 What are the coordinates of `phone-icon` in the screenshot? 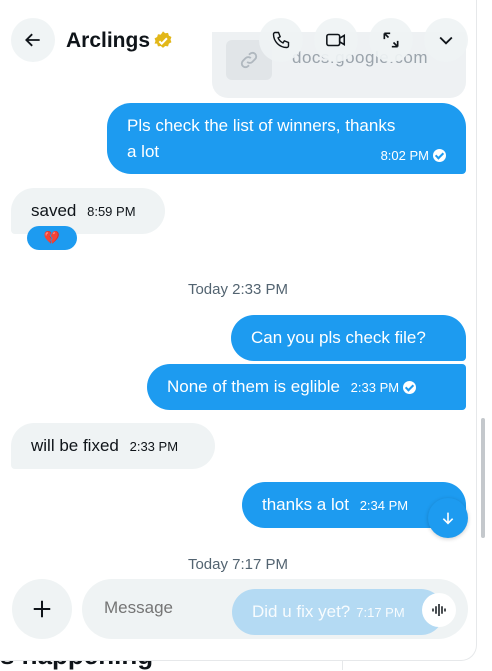 It's located at (281, 40).